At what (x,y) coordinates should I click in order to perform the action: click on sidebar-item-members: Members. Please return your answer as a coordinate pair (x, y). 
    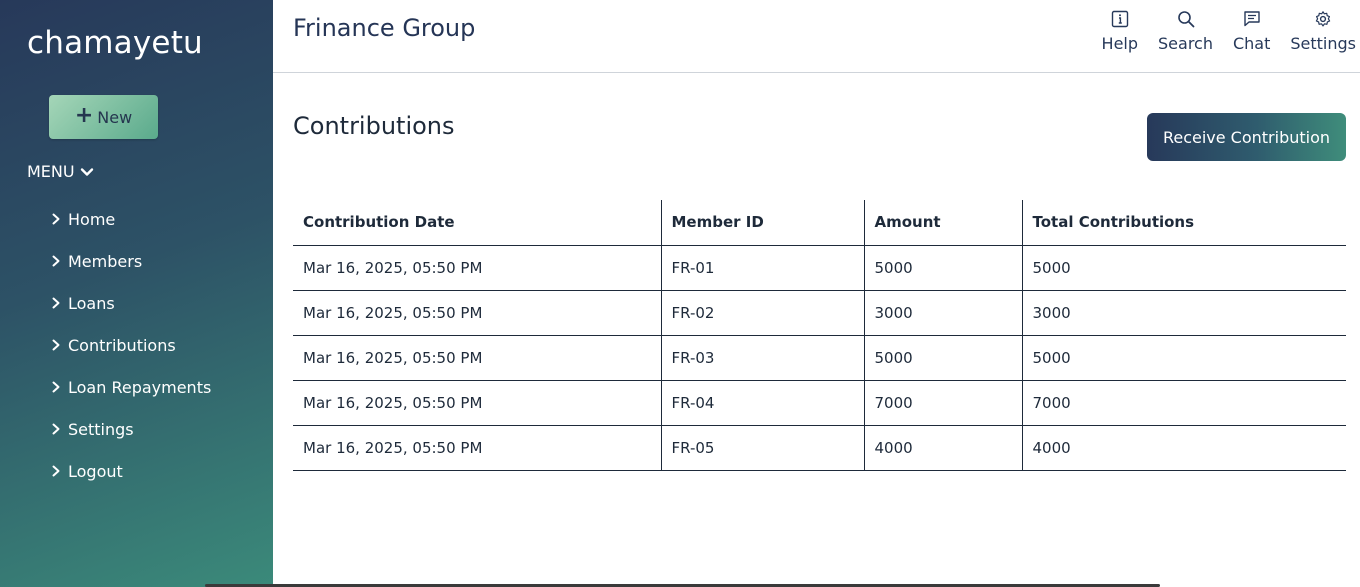
    Looking at the image, I should click on (130, 261).